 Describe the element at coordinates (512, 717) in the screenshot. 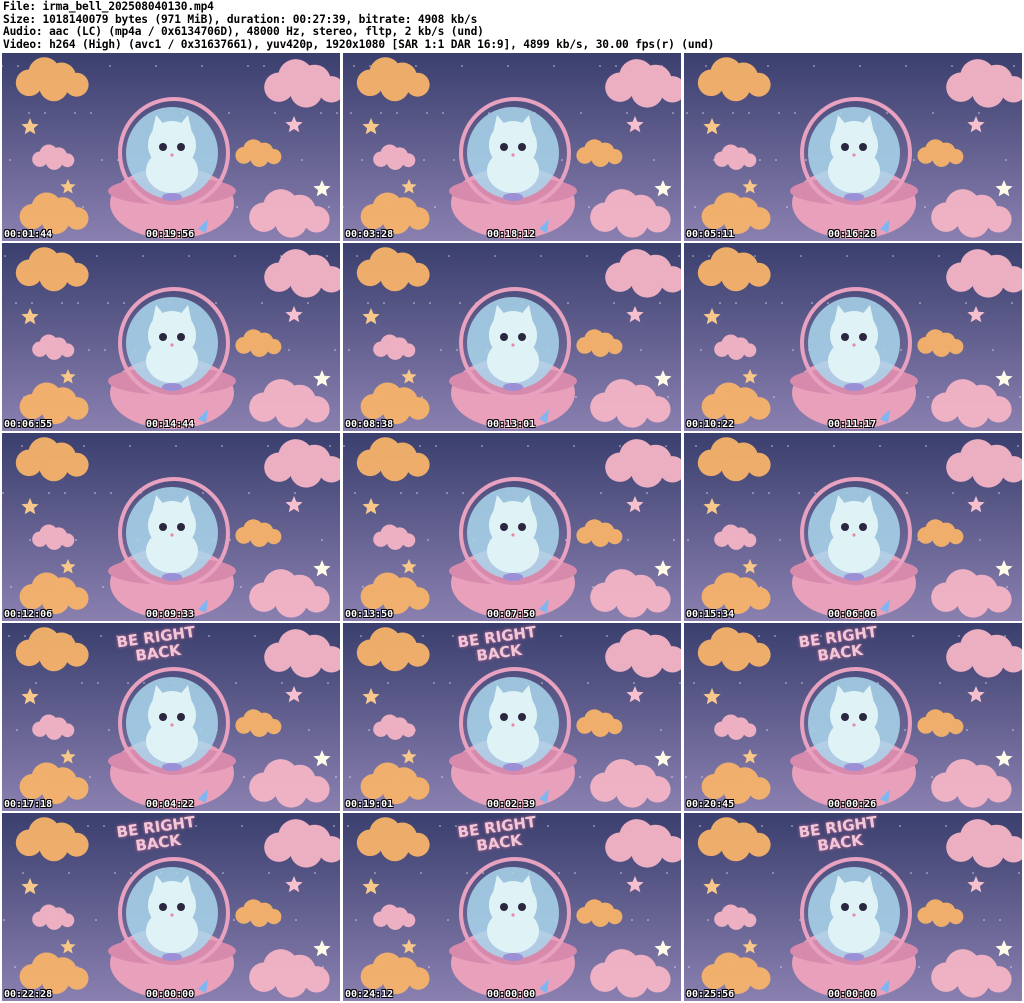

I see `frame-thumbnail: BE RIGHT BACK 00:19:01 00:02:39` at that location.